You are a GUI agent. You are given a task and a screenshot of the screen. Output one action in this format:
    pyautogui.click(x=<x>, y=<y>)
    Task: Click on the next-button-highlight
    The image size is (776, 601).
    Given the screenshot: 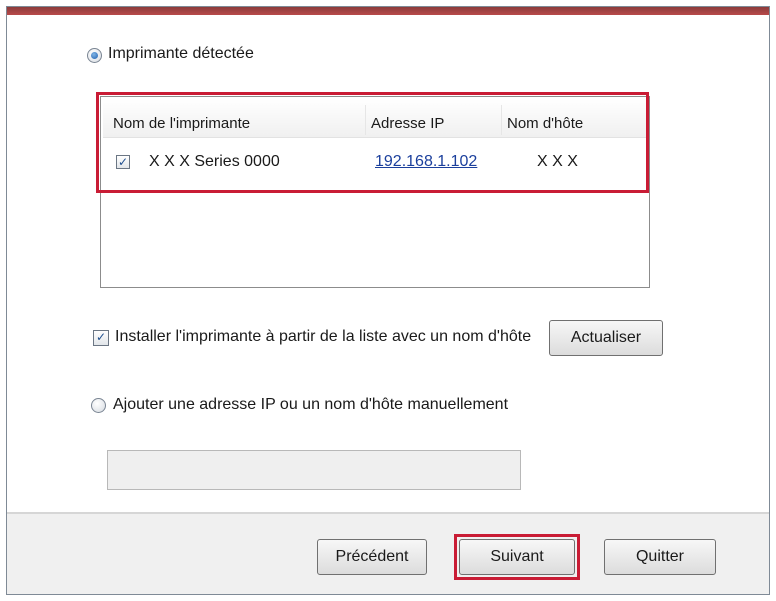 What is the action you would take?
    pyautogui.click(x=517, y=557)
    